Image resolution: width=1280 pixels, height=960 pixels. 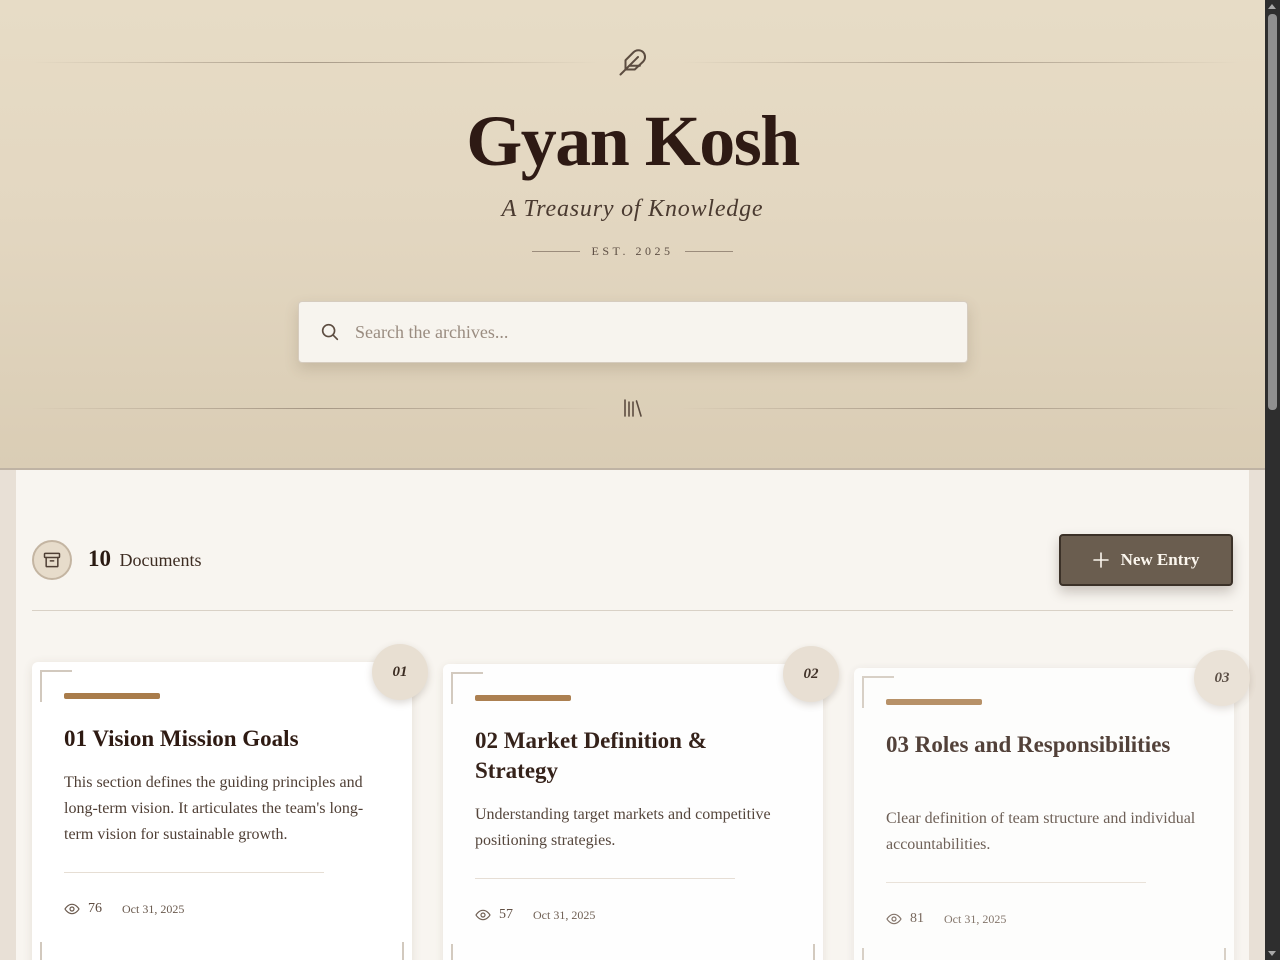 What do you see at coordinates (632, 209) in the screenshot?
I see `site-subtitle: A Treasury of Knowledge` at bounding box center [632, 209].